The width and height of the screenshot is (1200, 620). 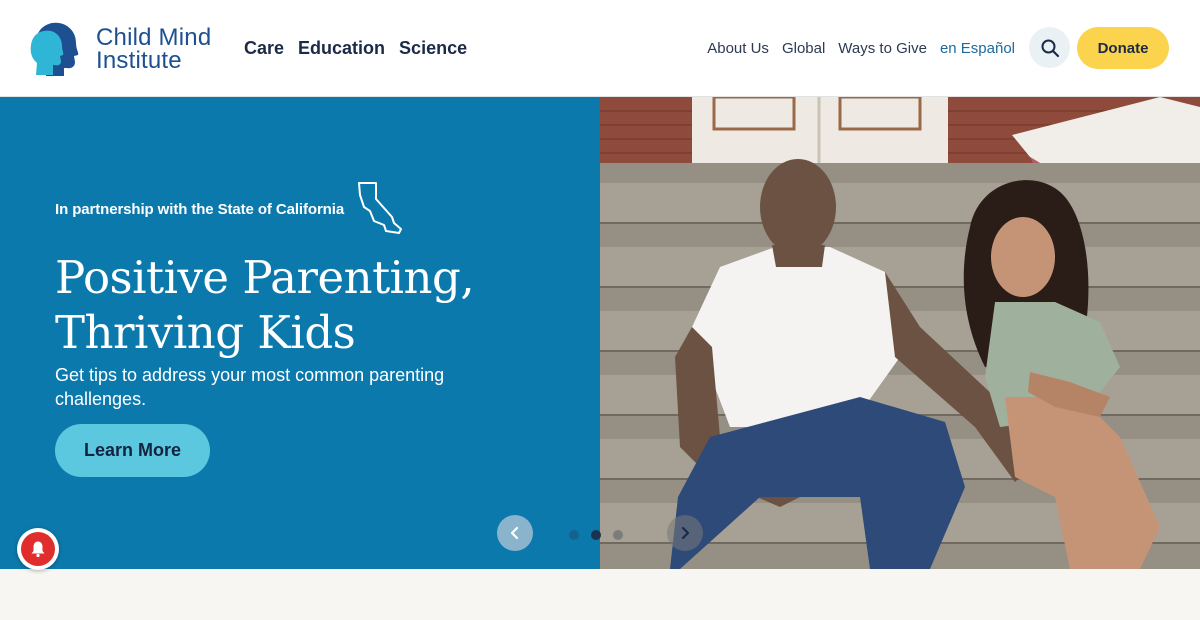 I want to click on donate-button: Donate, so click(x=1123, y=48).